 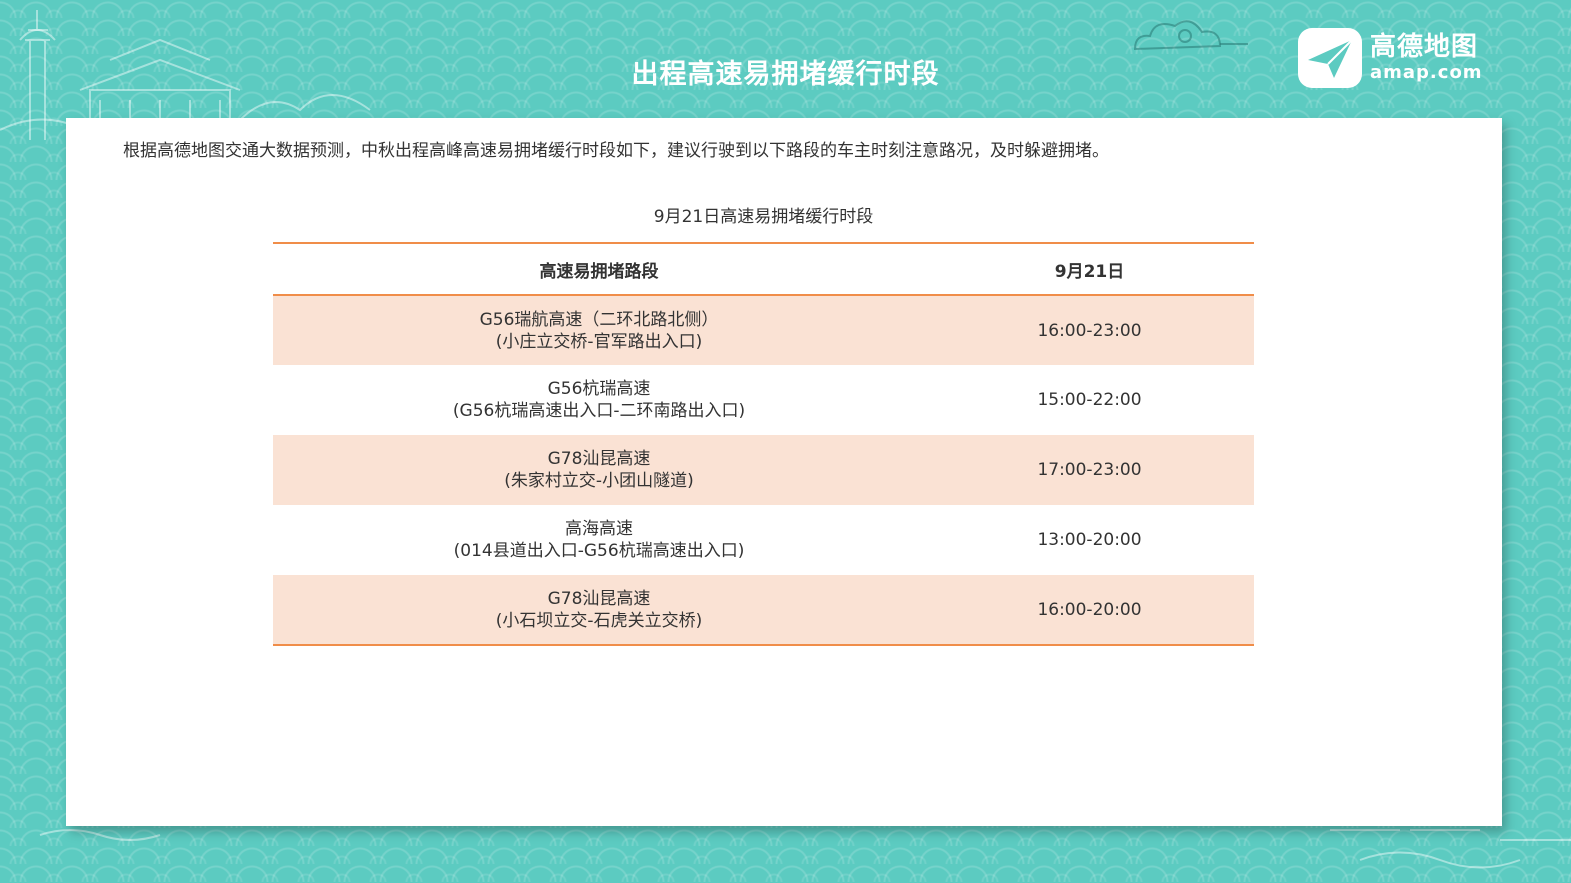 I want to click on road-cell: 高海高速 (014县道出入口-G56杭瑞高速出入口), so click(x=599, y=540).